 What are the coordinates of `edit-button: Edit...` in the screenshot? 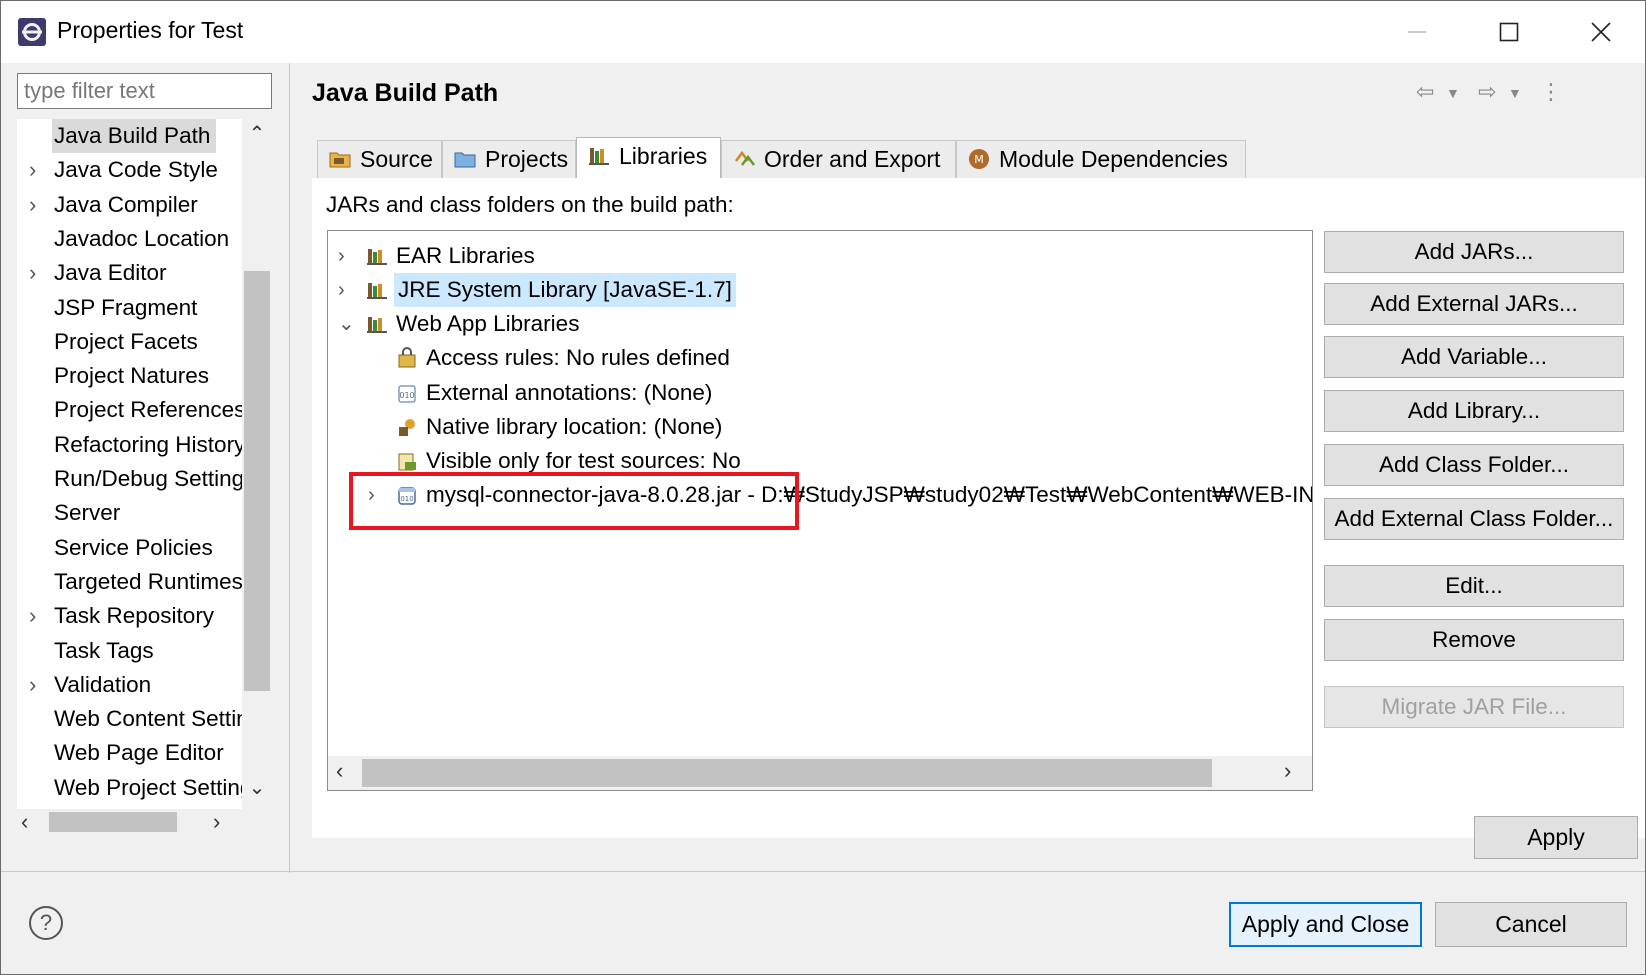 It's located at (1474, 586).